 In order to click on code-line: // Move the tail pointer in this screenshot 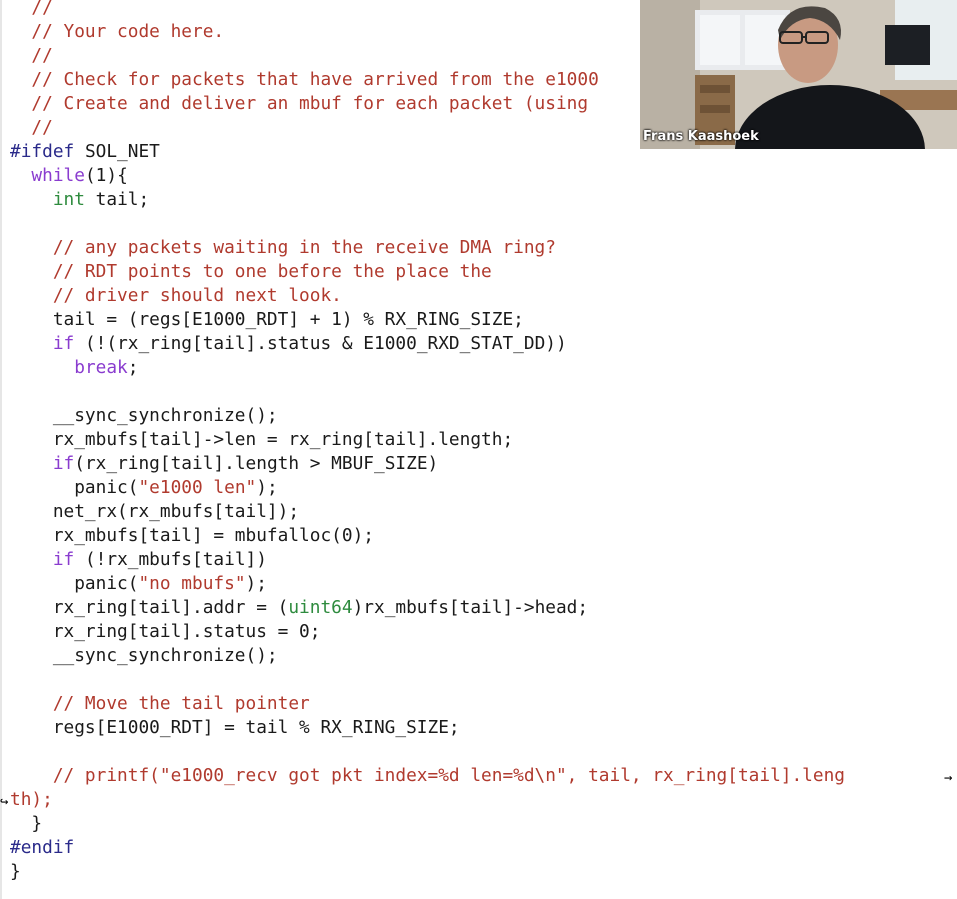, I will do `click(160, 704)`.